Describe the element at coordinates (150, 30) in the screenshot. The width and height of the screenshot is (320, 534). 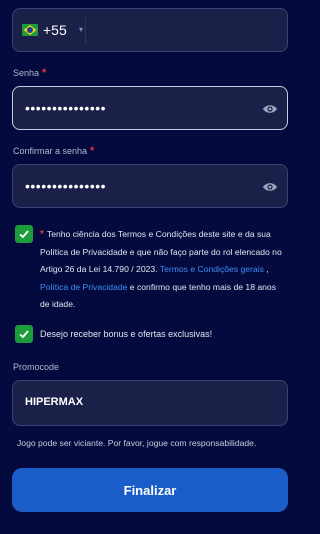
I see `phone-input: +55 ▾` at that location.